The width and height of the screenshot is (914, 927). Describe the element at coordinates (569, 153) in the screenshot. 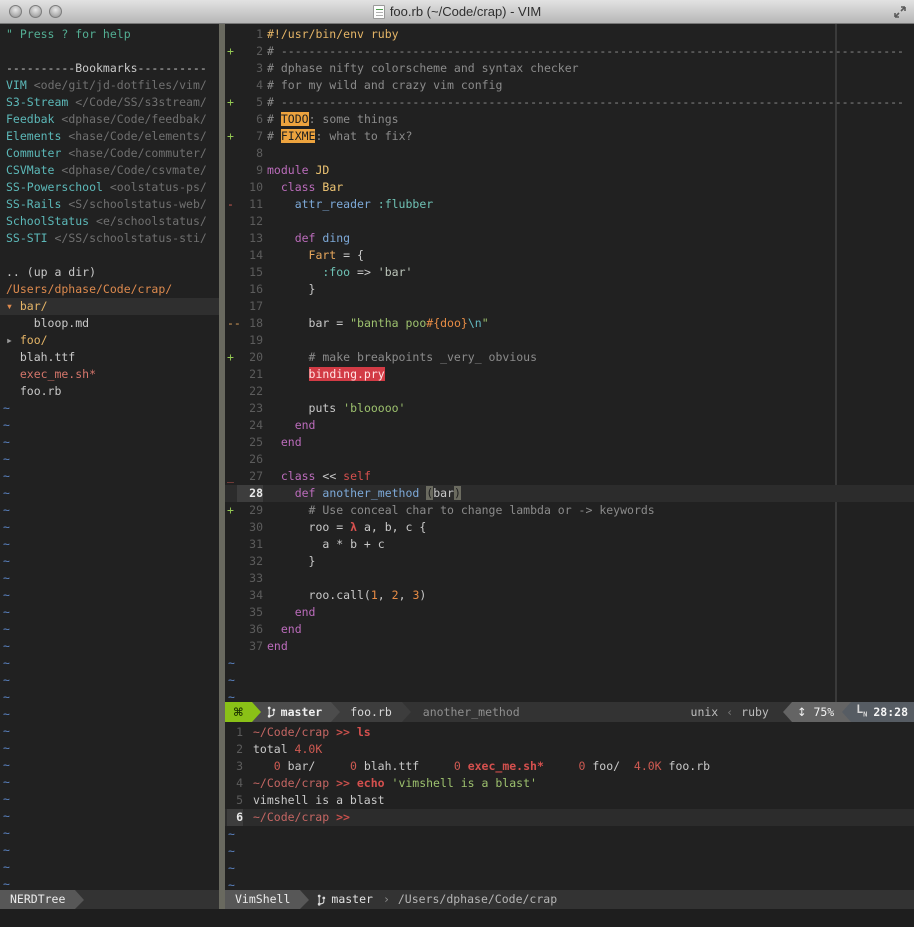

I see `code-line: 8` at that location.